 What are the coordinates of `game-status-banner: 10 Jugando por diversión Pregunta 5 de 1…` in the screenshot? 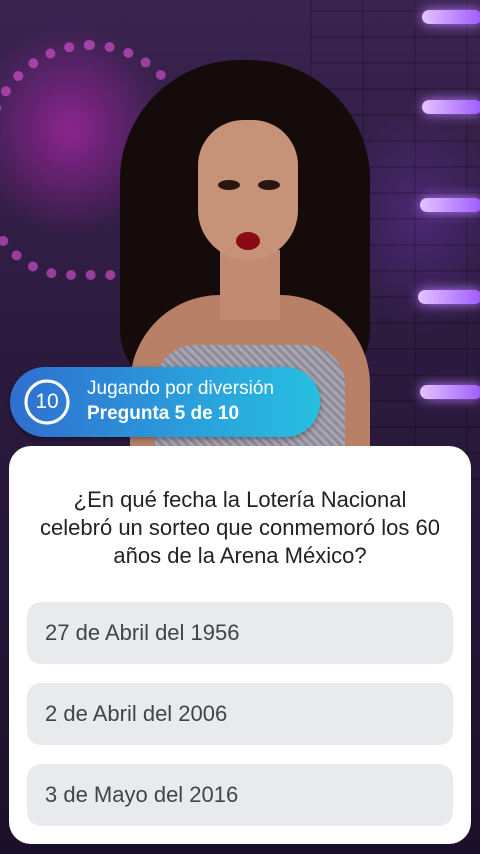 It's located at (165, 402).